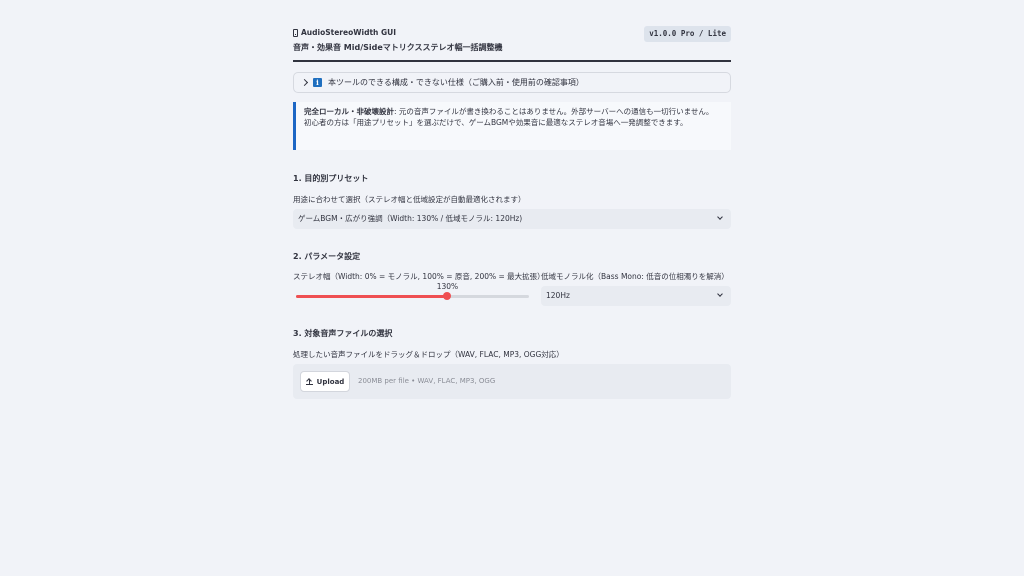  I want to click on spec-expander: i 本ツールのできる構成・できない仕様（ご購入前・使用前の確認事項）, so click(512, 82).